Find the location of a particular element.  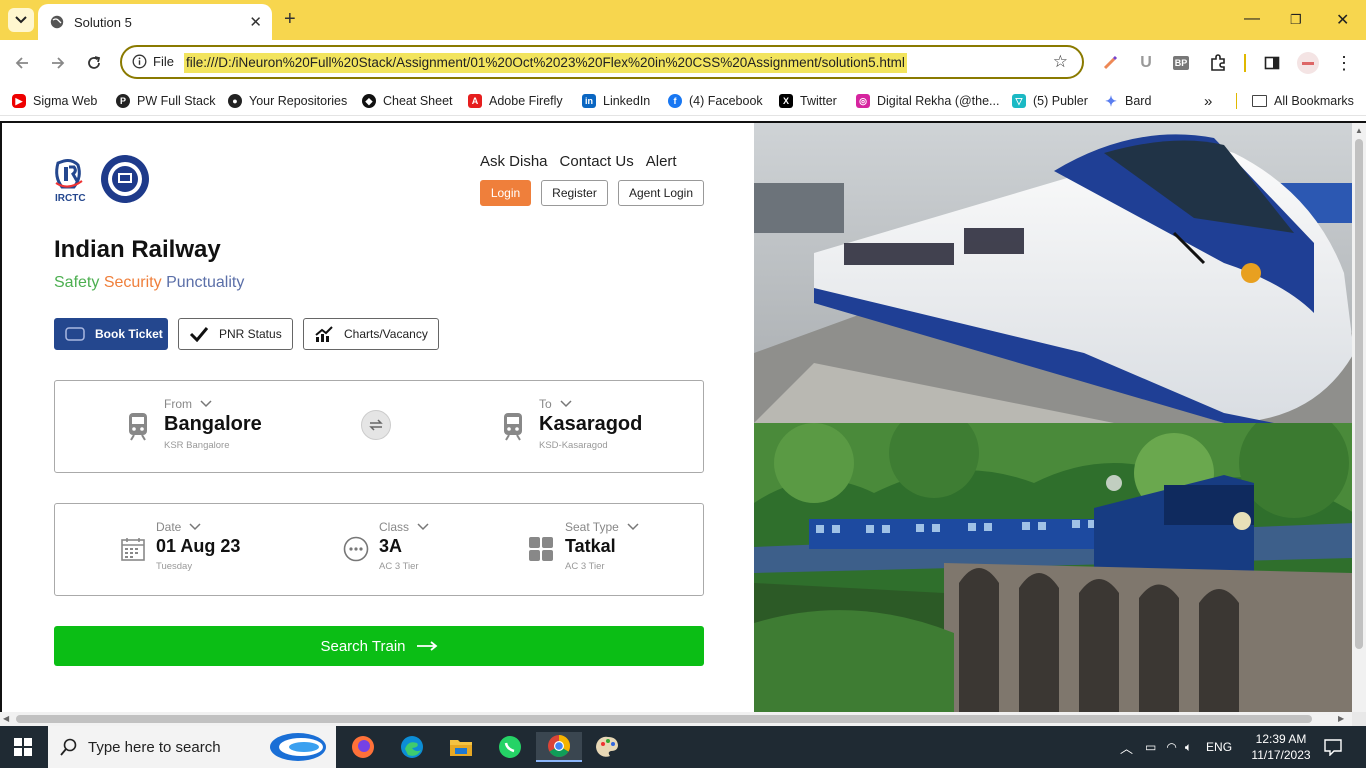

login-button: Login is located at coordinates (505, 193).